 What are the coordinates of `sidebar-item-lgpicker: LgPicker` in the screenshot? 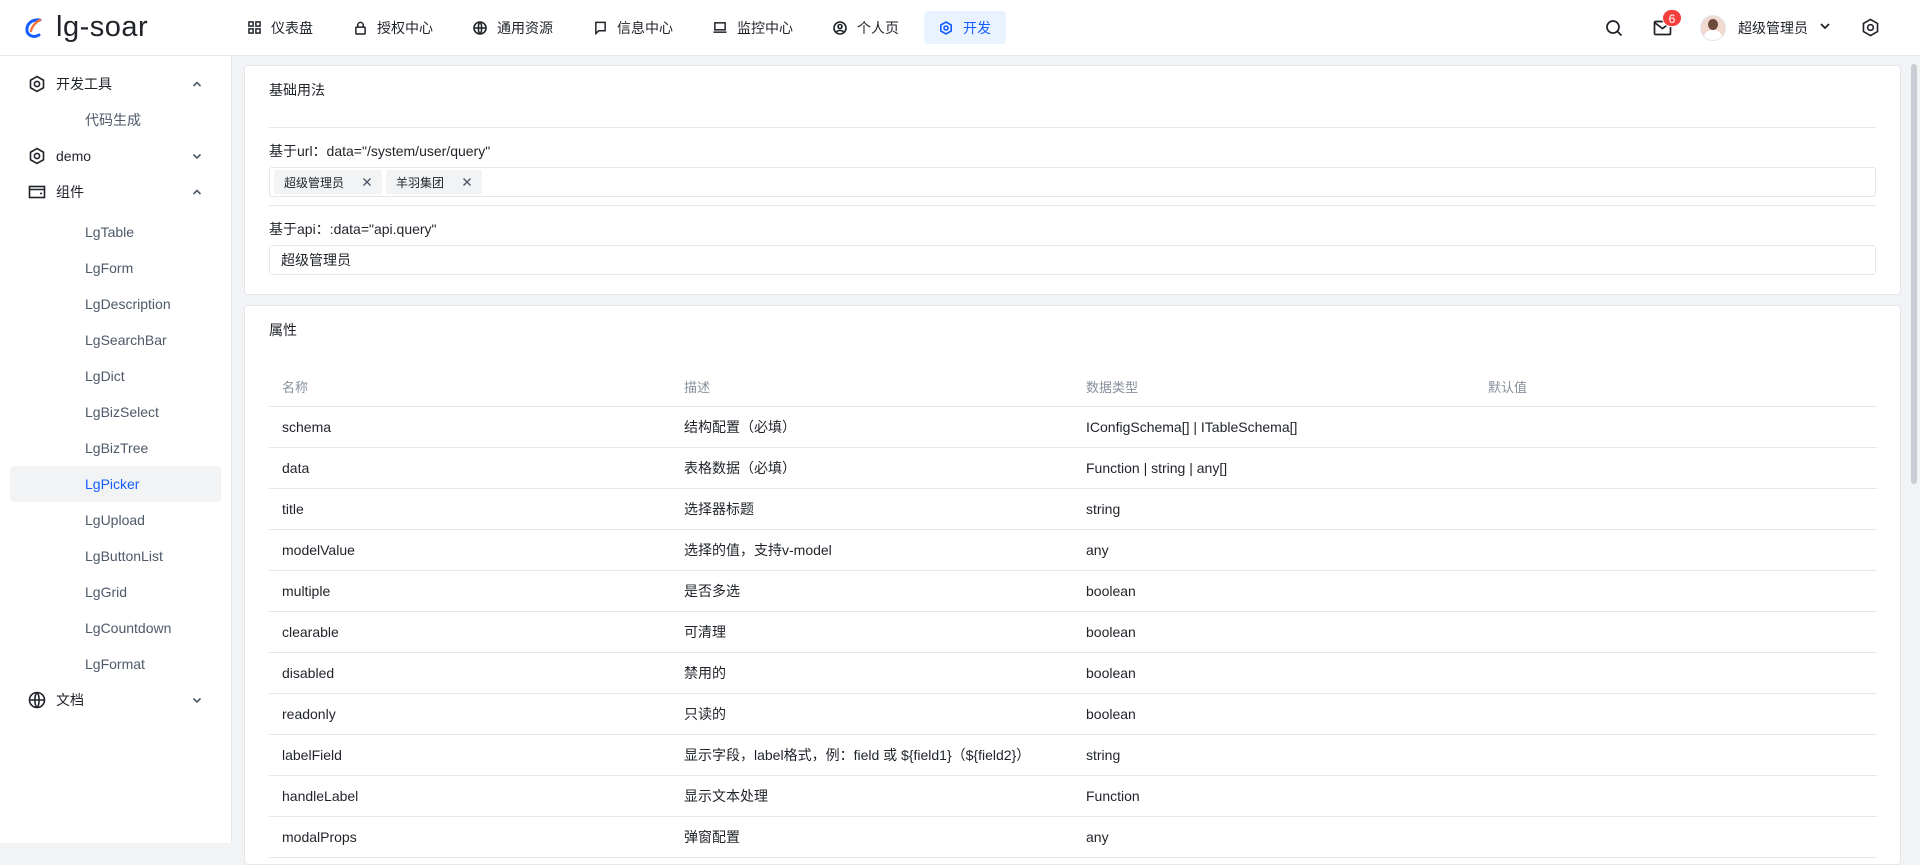 It's located at (115, 484).